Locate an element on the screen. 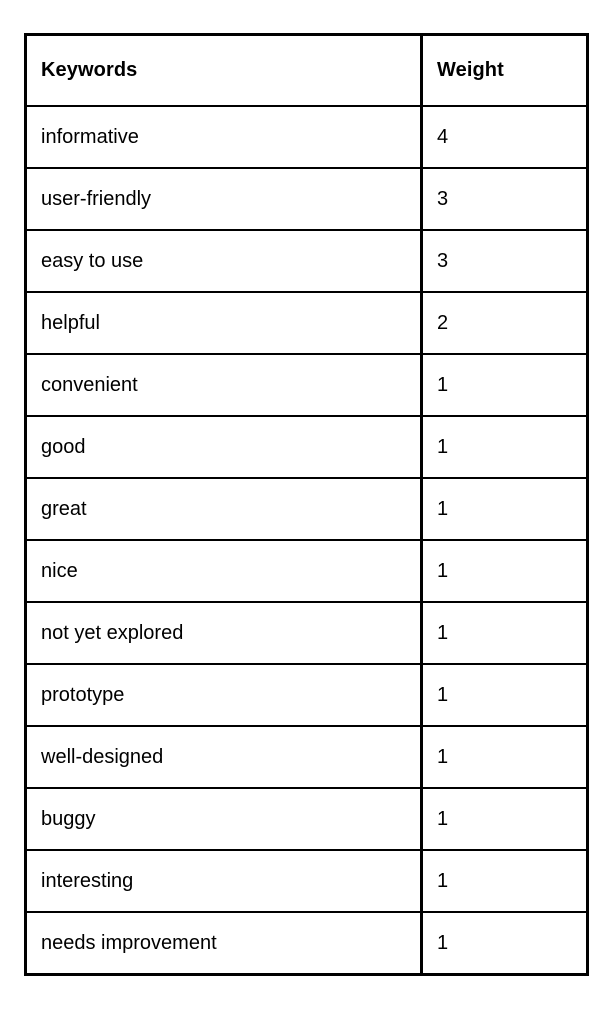 The width and height of the screenshot is (604, 1010). cell-weight: 4 is located at coordinates (504, 137).